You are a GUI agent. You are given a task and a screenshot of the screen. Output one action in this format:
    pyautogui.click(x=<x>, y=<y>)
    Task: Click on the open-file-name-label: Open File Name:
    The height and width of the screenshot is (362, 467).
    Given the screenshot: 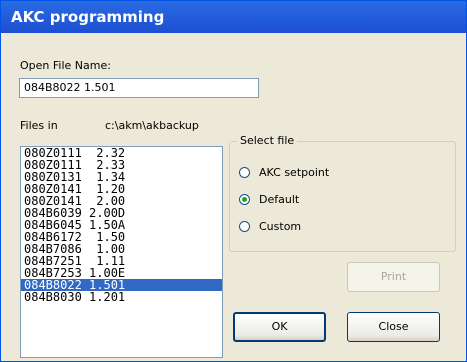 What is the action you would take?
    pyautogui.click(x=65, y=65)
    